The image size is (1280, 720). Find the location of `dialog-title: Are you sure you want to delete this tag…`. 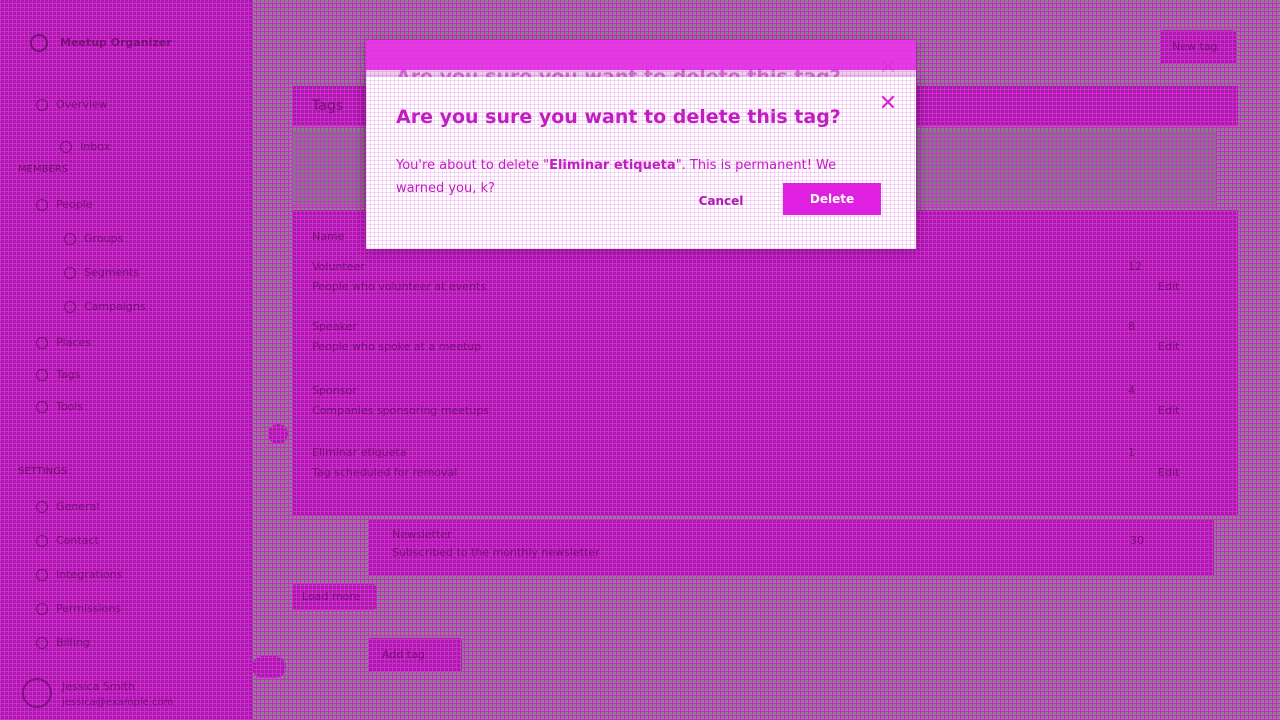

dialog-title: Are you sure you want to delete this tag… is located at coordinates (618, 117).